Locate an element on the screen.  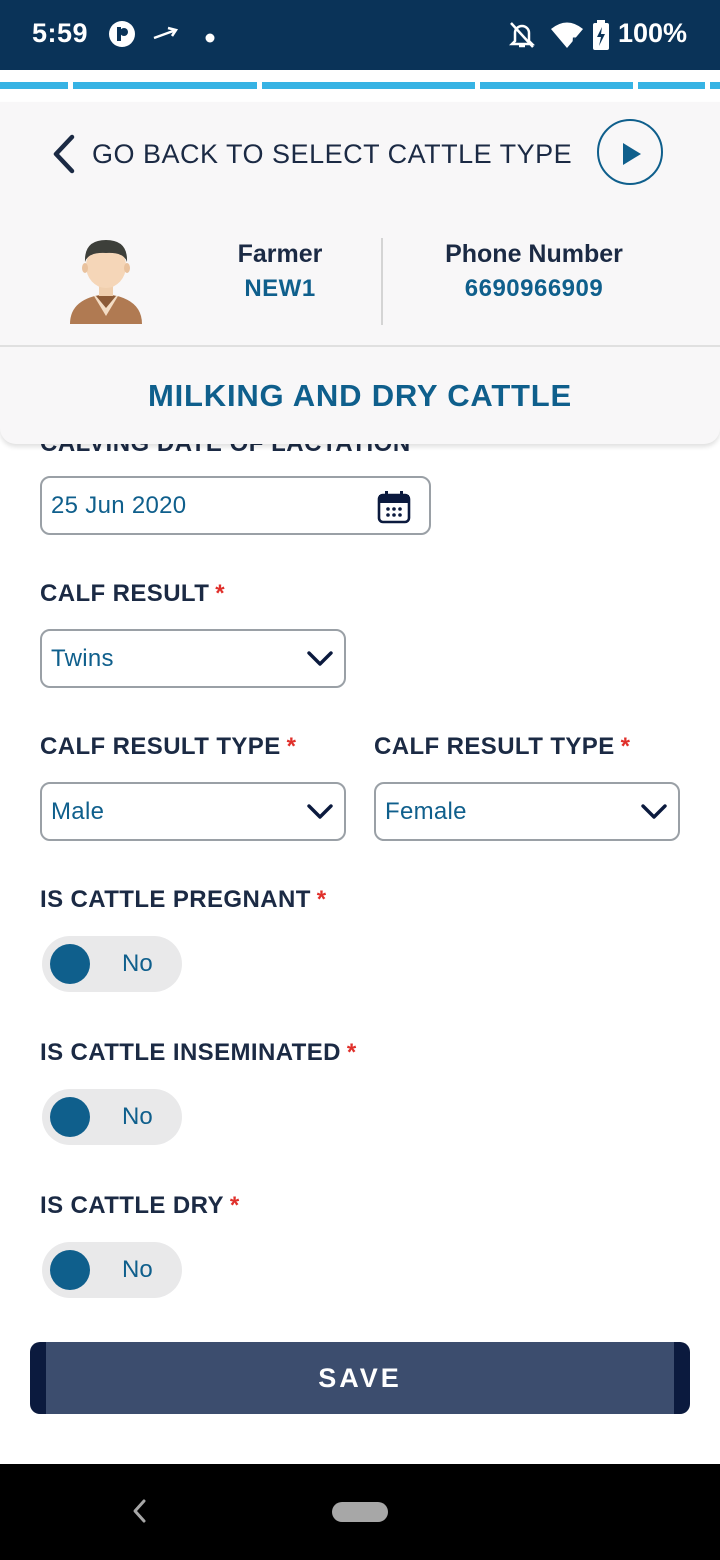
is-dry-label: IS CATTLE DRY * is located at coordinates (140, 1205).